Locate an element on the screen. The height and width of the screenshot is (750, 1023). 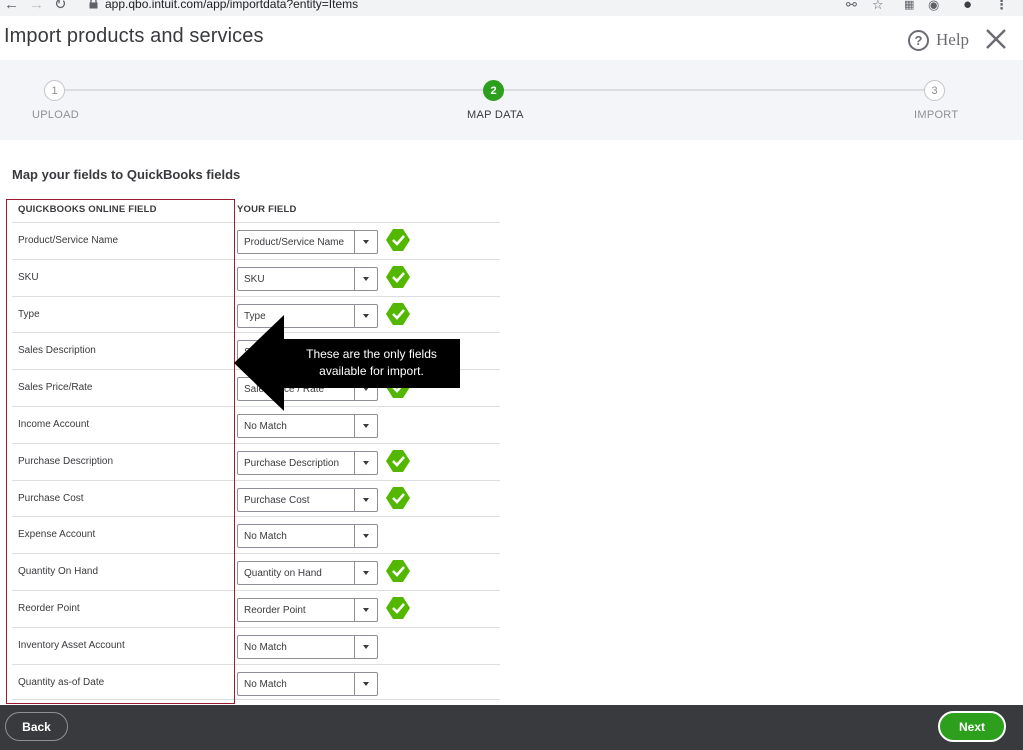
page-title: Import products and services is located at coordinates (134, 36).